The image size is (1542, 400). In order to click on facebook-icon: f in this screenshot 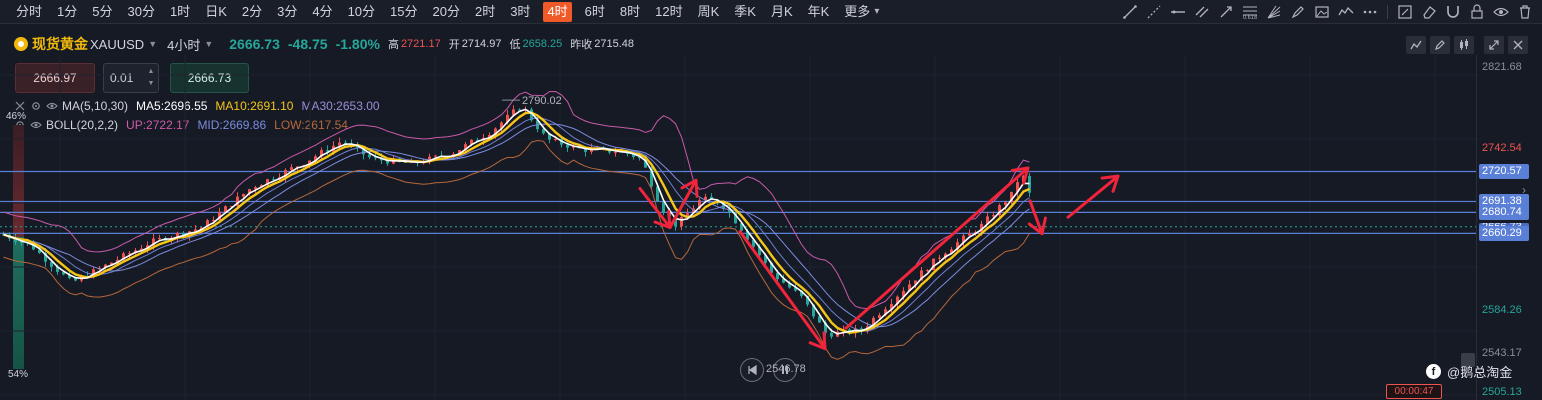, I will do `click(1433, 371)`.